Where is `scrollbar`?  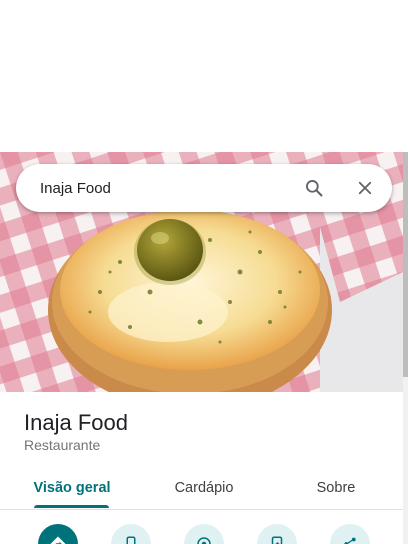 scrollbar is located at coordinates (405, 348).